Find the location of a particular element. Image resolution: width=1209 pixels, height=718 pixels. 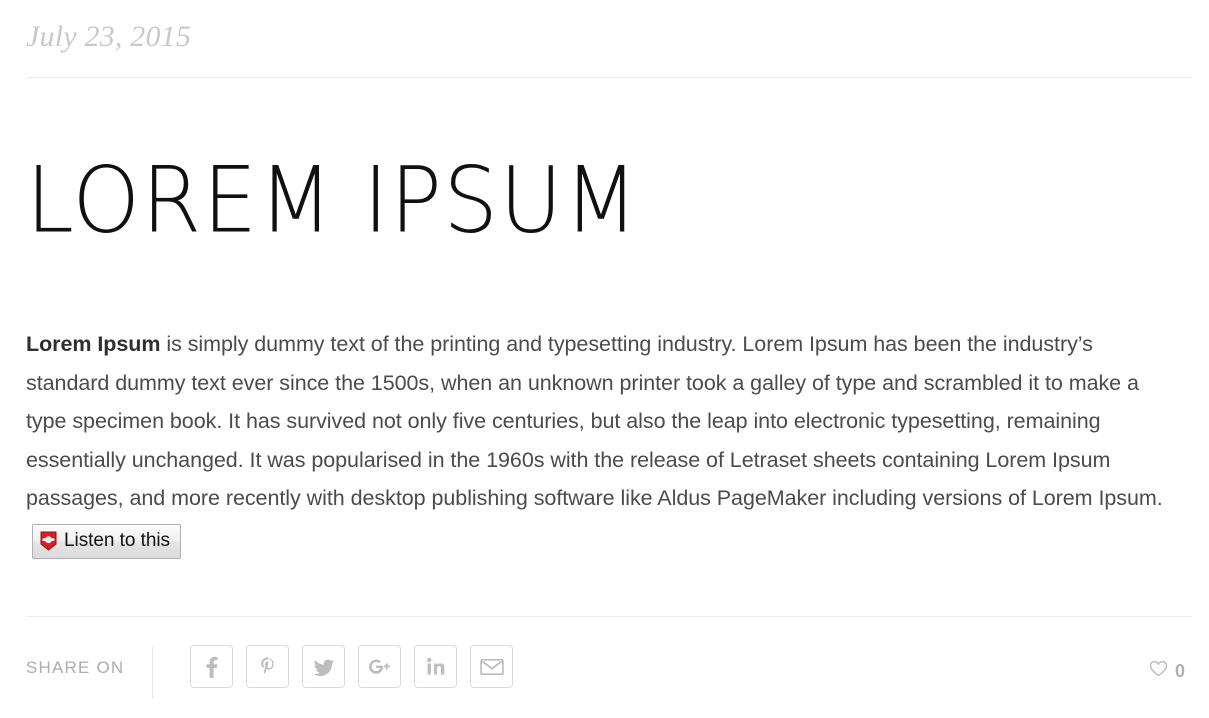

post-date: July 23, 2015 is located at coordinates (109, 36).